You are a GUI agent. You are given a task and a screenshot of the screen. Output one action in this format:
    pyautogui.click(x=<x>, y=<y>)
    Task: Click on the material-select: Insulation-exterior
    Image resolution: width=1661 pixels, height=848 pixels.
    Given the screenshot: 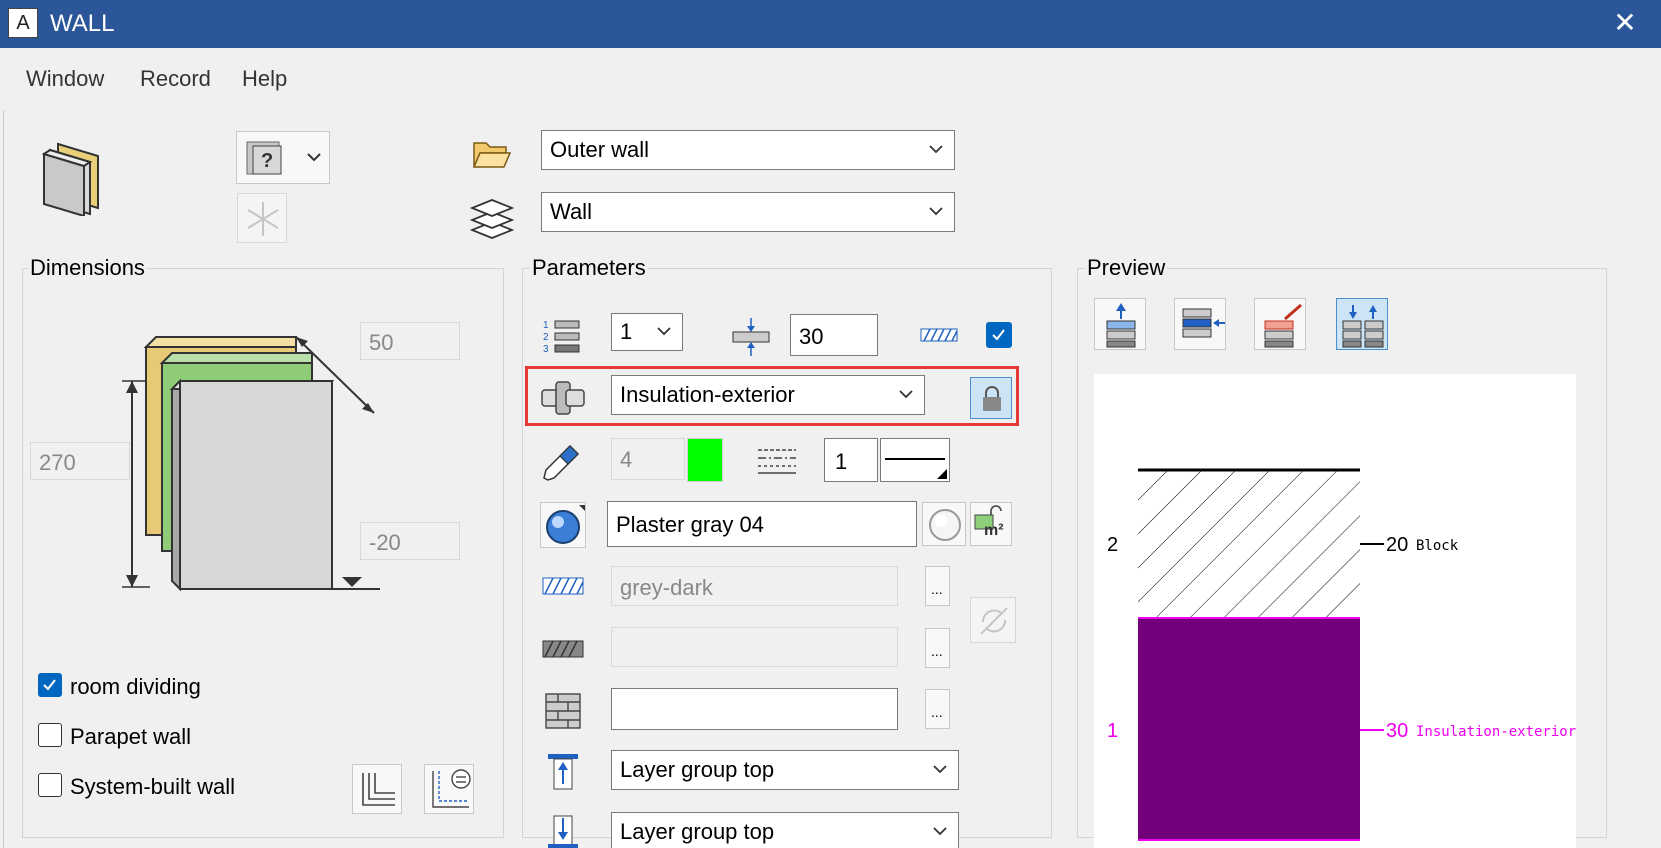 What is the action you would take?
    pyautogui.click(x=768, y=395)
    